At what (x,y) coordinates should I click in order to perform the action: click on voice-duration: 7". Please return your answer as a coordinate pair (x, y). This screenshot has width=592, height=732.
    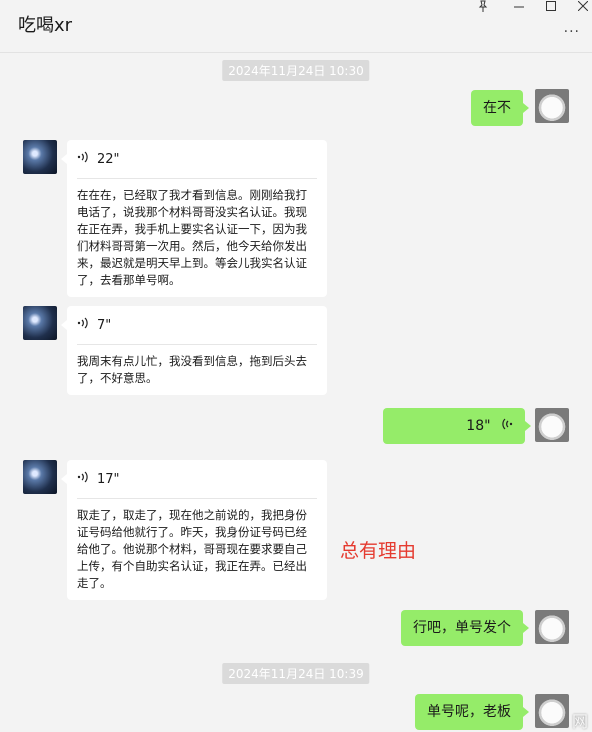
    Looking at the image, I should click on (104, 325).